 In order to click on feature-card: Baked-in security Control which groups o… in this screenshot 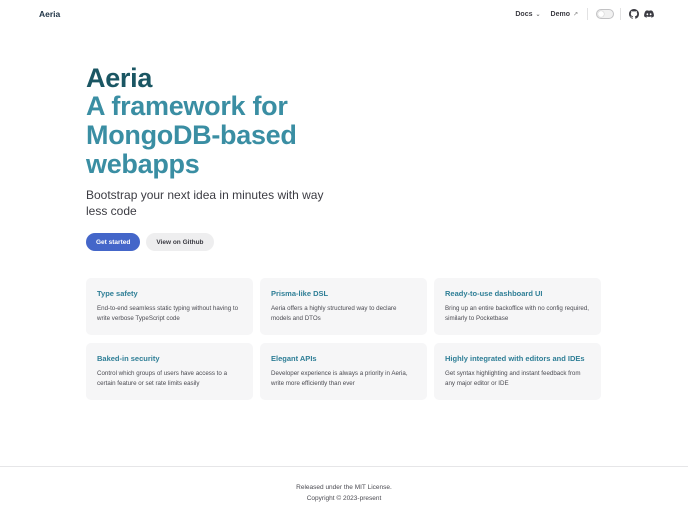, I will do `click(169, 371)`.